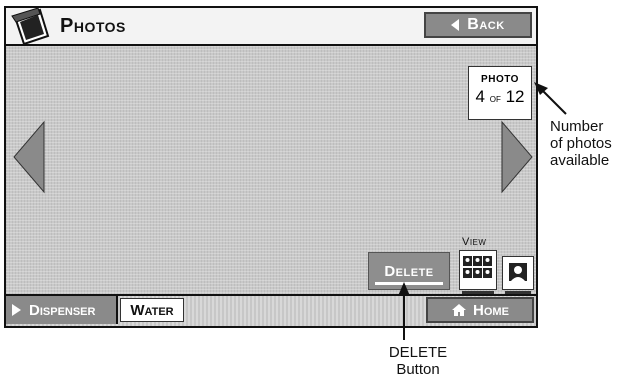 The height and width of the screenshot is (383, 620). Describe the element at coordinates (477, 267) in the screenshot. I see `grid-view-icon` at that location.